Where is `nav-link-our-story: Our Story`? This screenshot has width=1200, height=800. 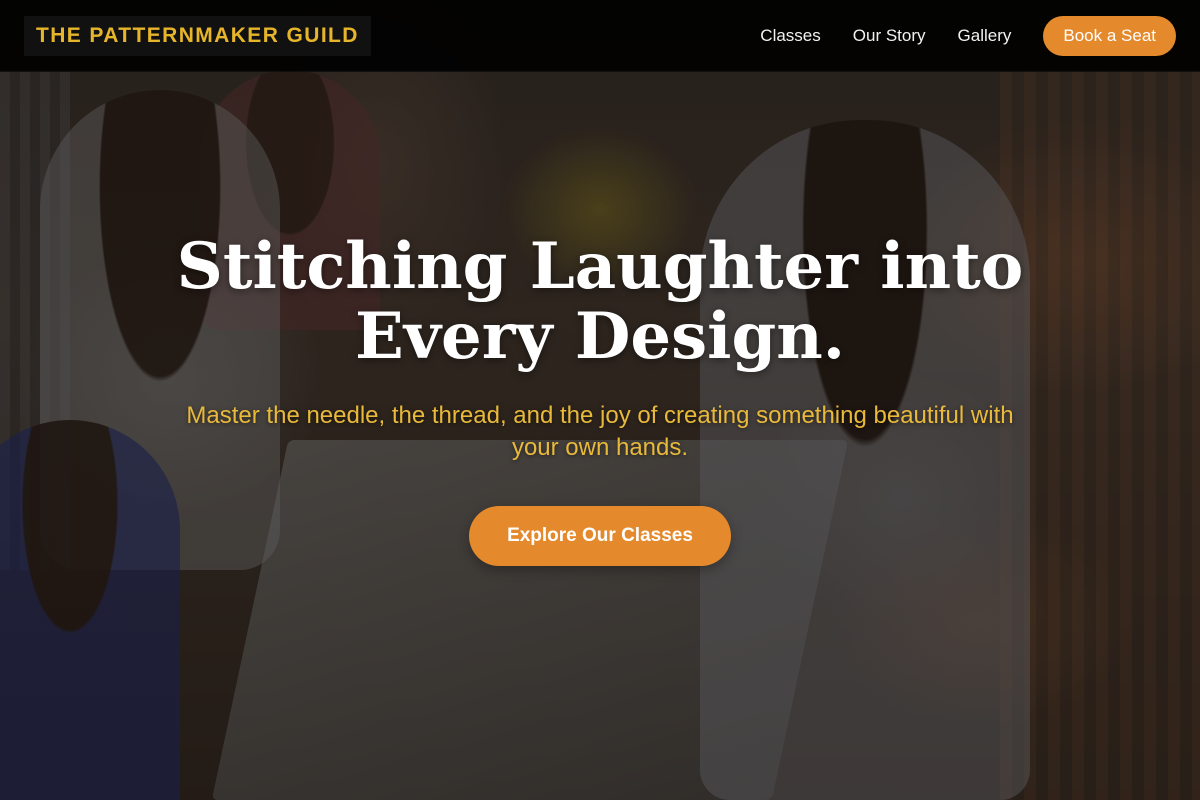 nav-link-our-story: Our Story is located at coordinates (889, 36).